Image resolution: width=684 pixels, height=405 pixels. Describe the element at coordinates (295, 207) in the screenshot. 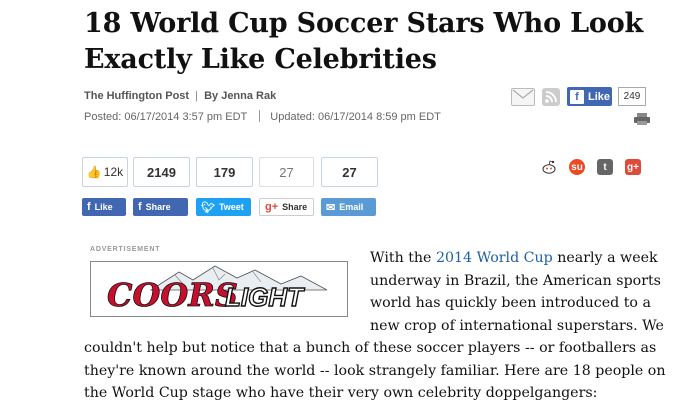

I see `google-share-label: Share` at that location.